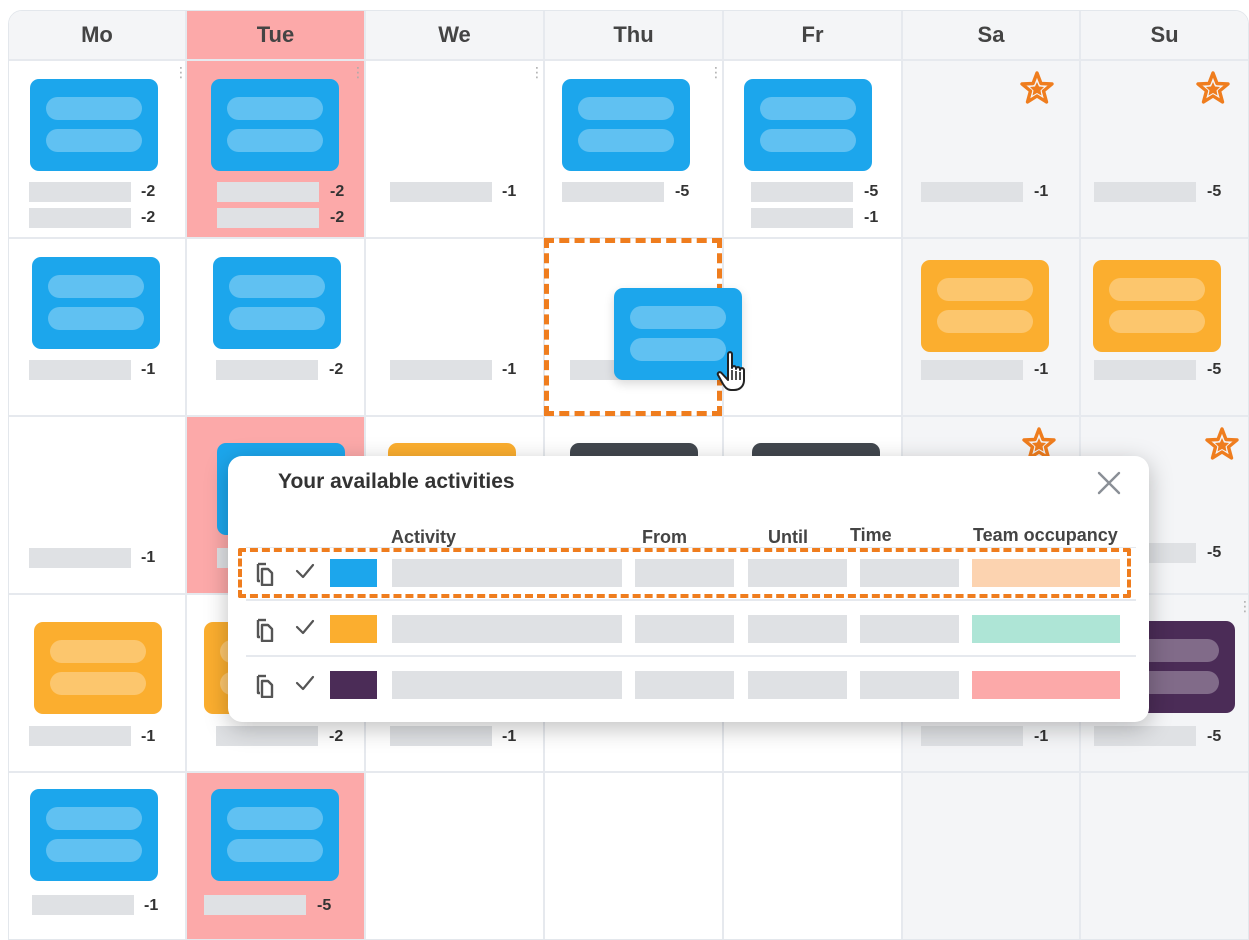 The image size is (1249, 940). I want to click on day-header-su: Su, so click(1164, 36).